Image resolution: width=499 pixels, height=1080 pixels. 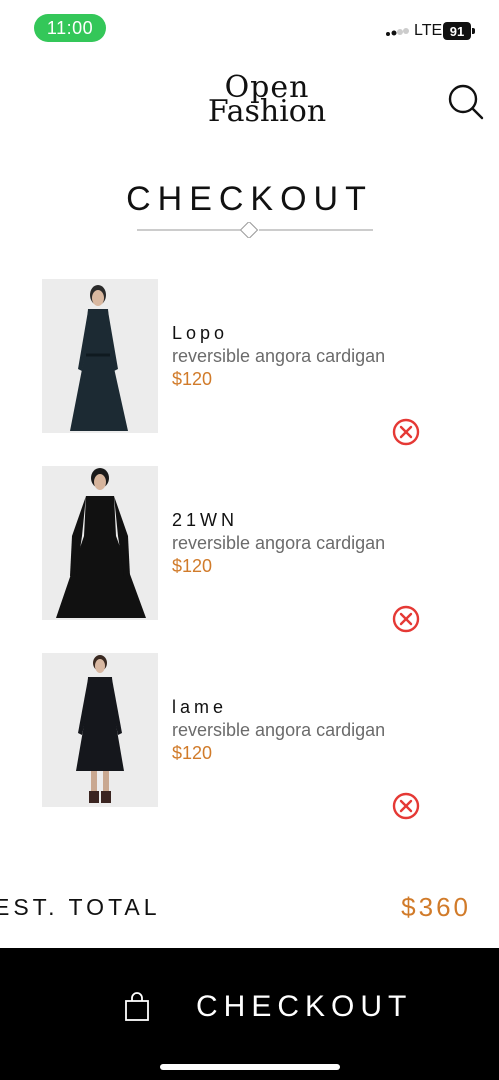 I want to click on status-bar: 11:00 LTE 91, so click(x=249, y=28).